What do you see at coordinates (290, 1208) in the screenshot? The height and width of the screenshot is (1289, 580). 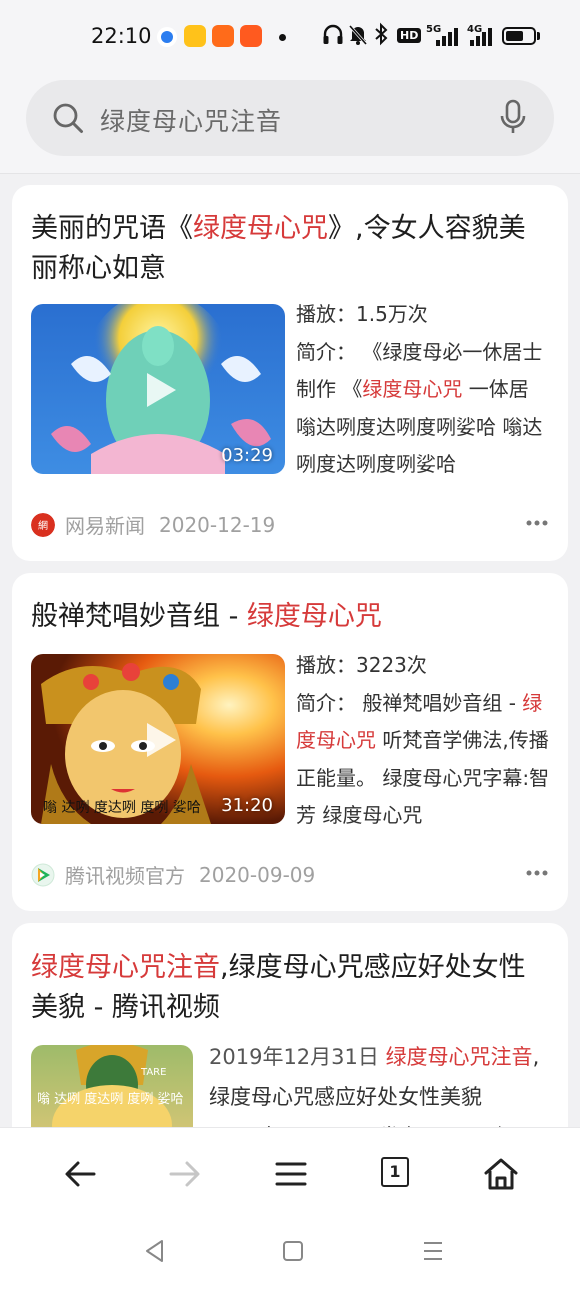 I see `browser-bottom-bar` at bounding box center [290, 1208].